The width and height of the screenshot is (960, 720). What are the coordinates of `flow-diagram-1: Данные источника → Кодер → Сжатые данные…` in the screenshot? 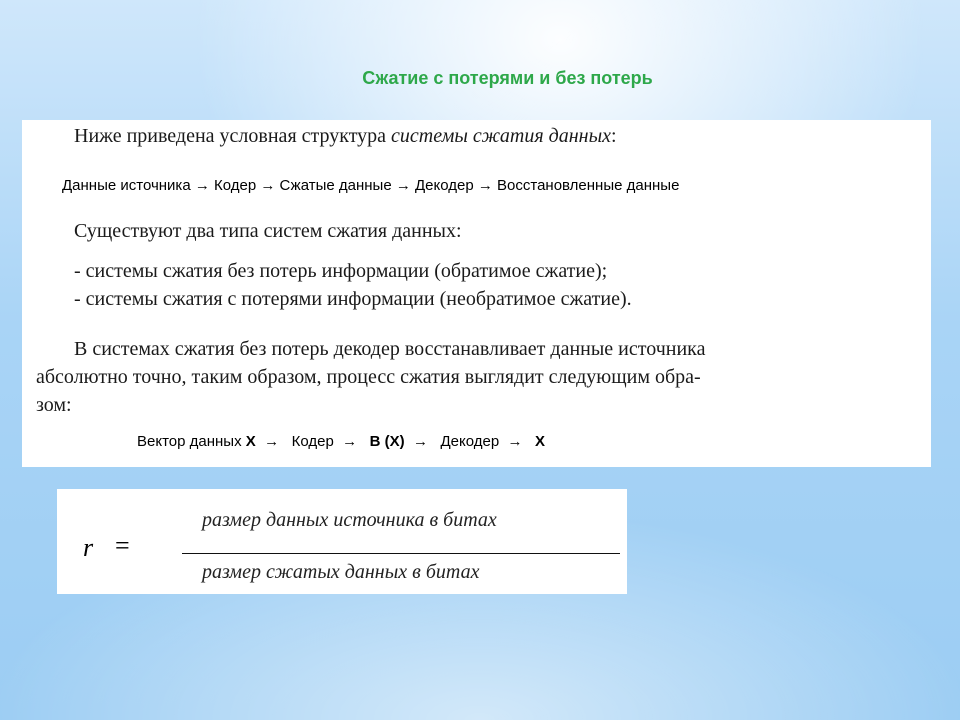 It's located at (371, 185).